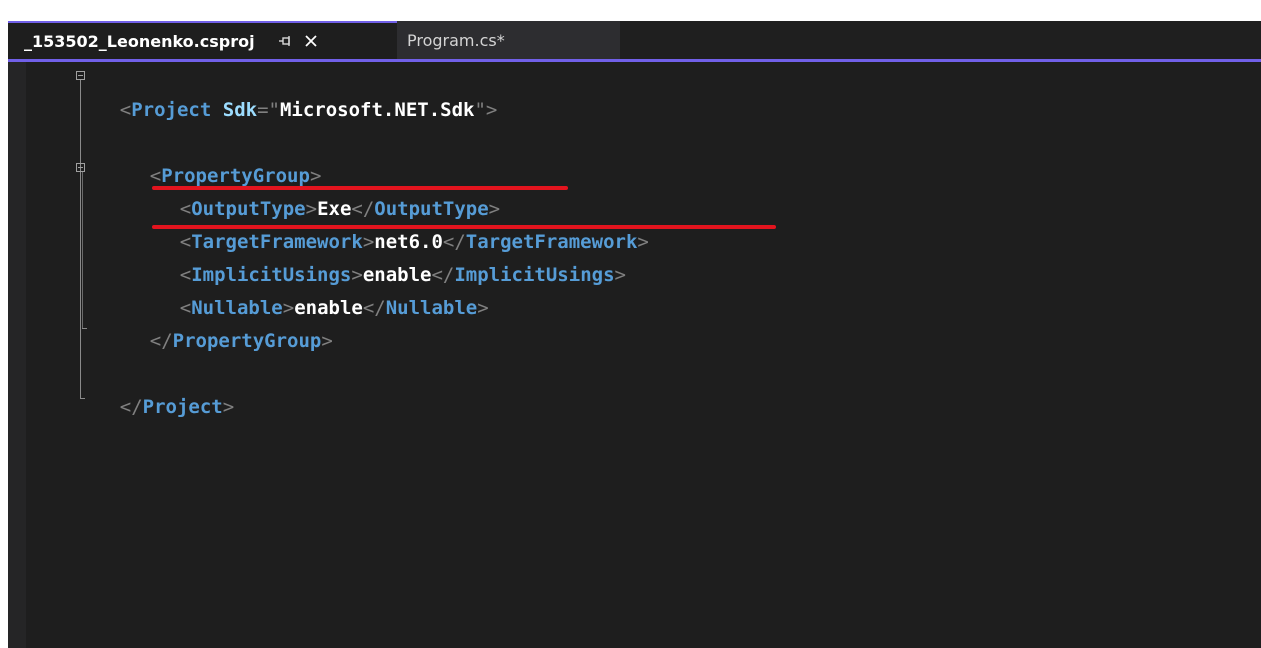 The width and height of the screenshot is (1261, 648). Describe the element at coordinates (508, 40) in the screenshot. I see `tab-program-cs: Program.cs*` at that location.